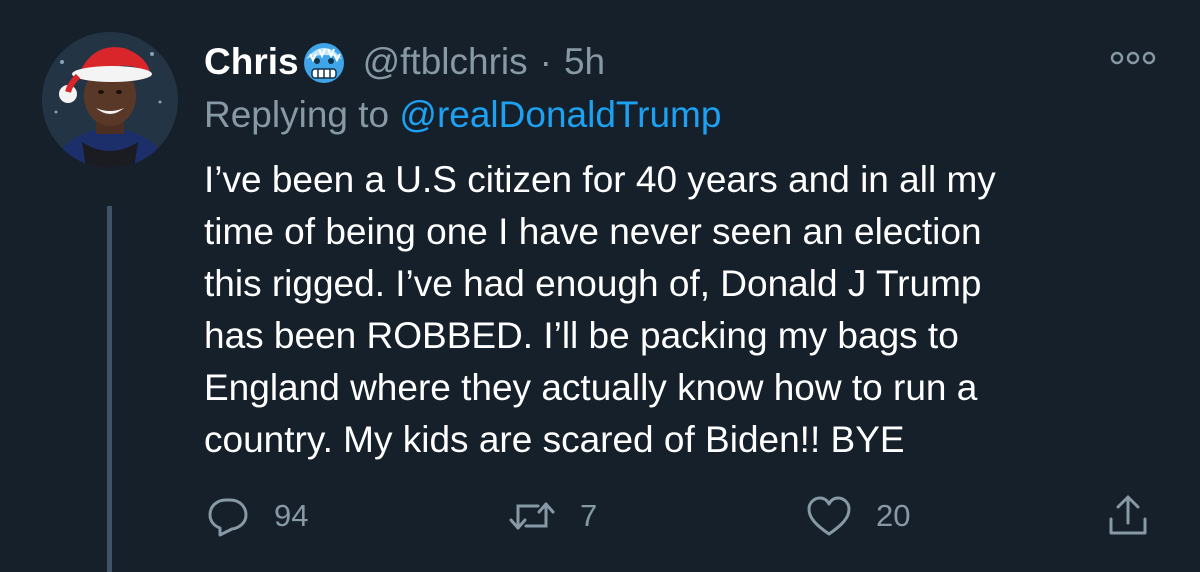 This screenshot has height=572, width=1200. What do you see at coordinates (251, 62) in the screenshot?
I see `display-name: Chris` at bounding box center [251, 62].